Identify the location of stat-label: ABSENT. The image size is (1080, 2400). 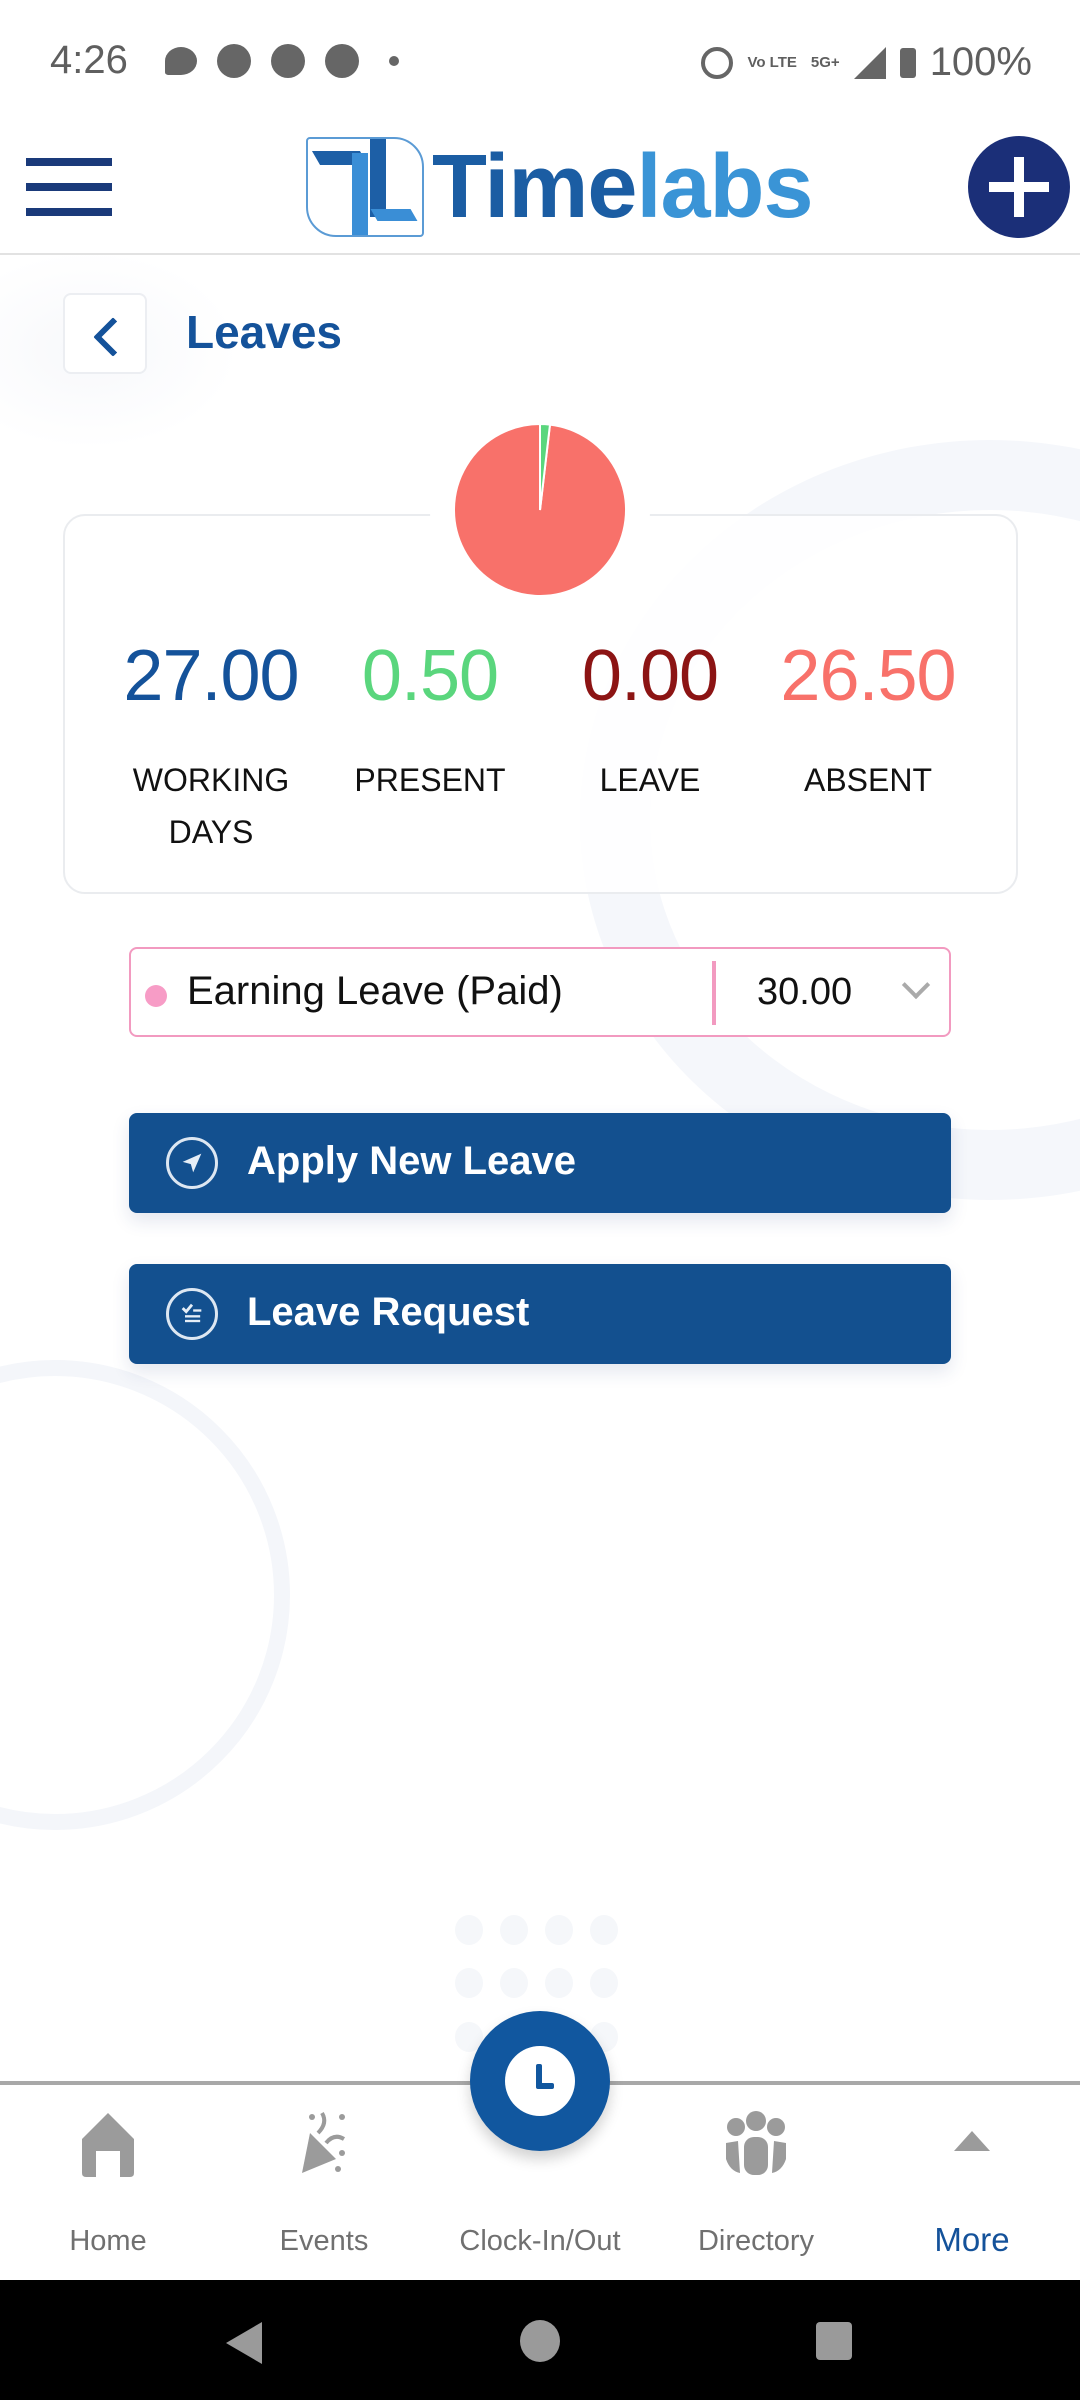
(868, 780).